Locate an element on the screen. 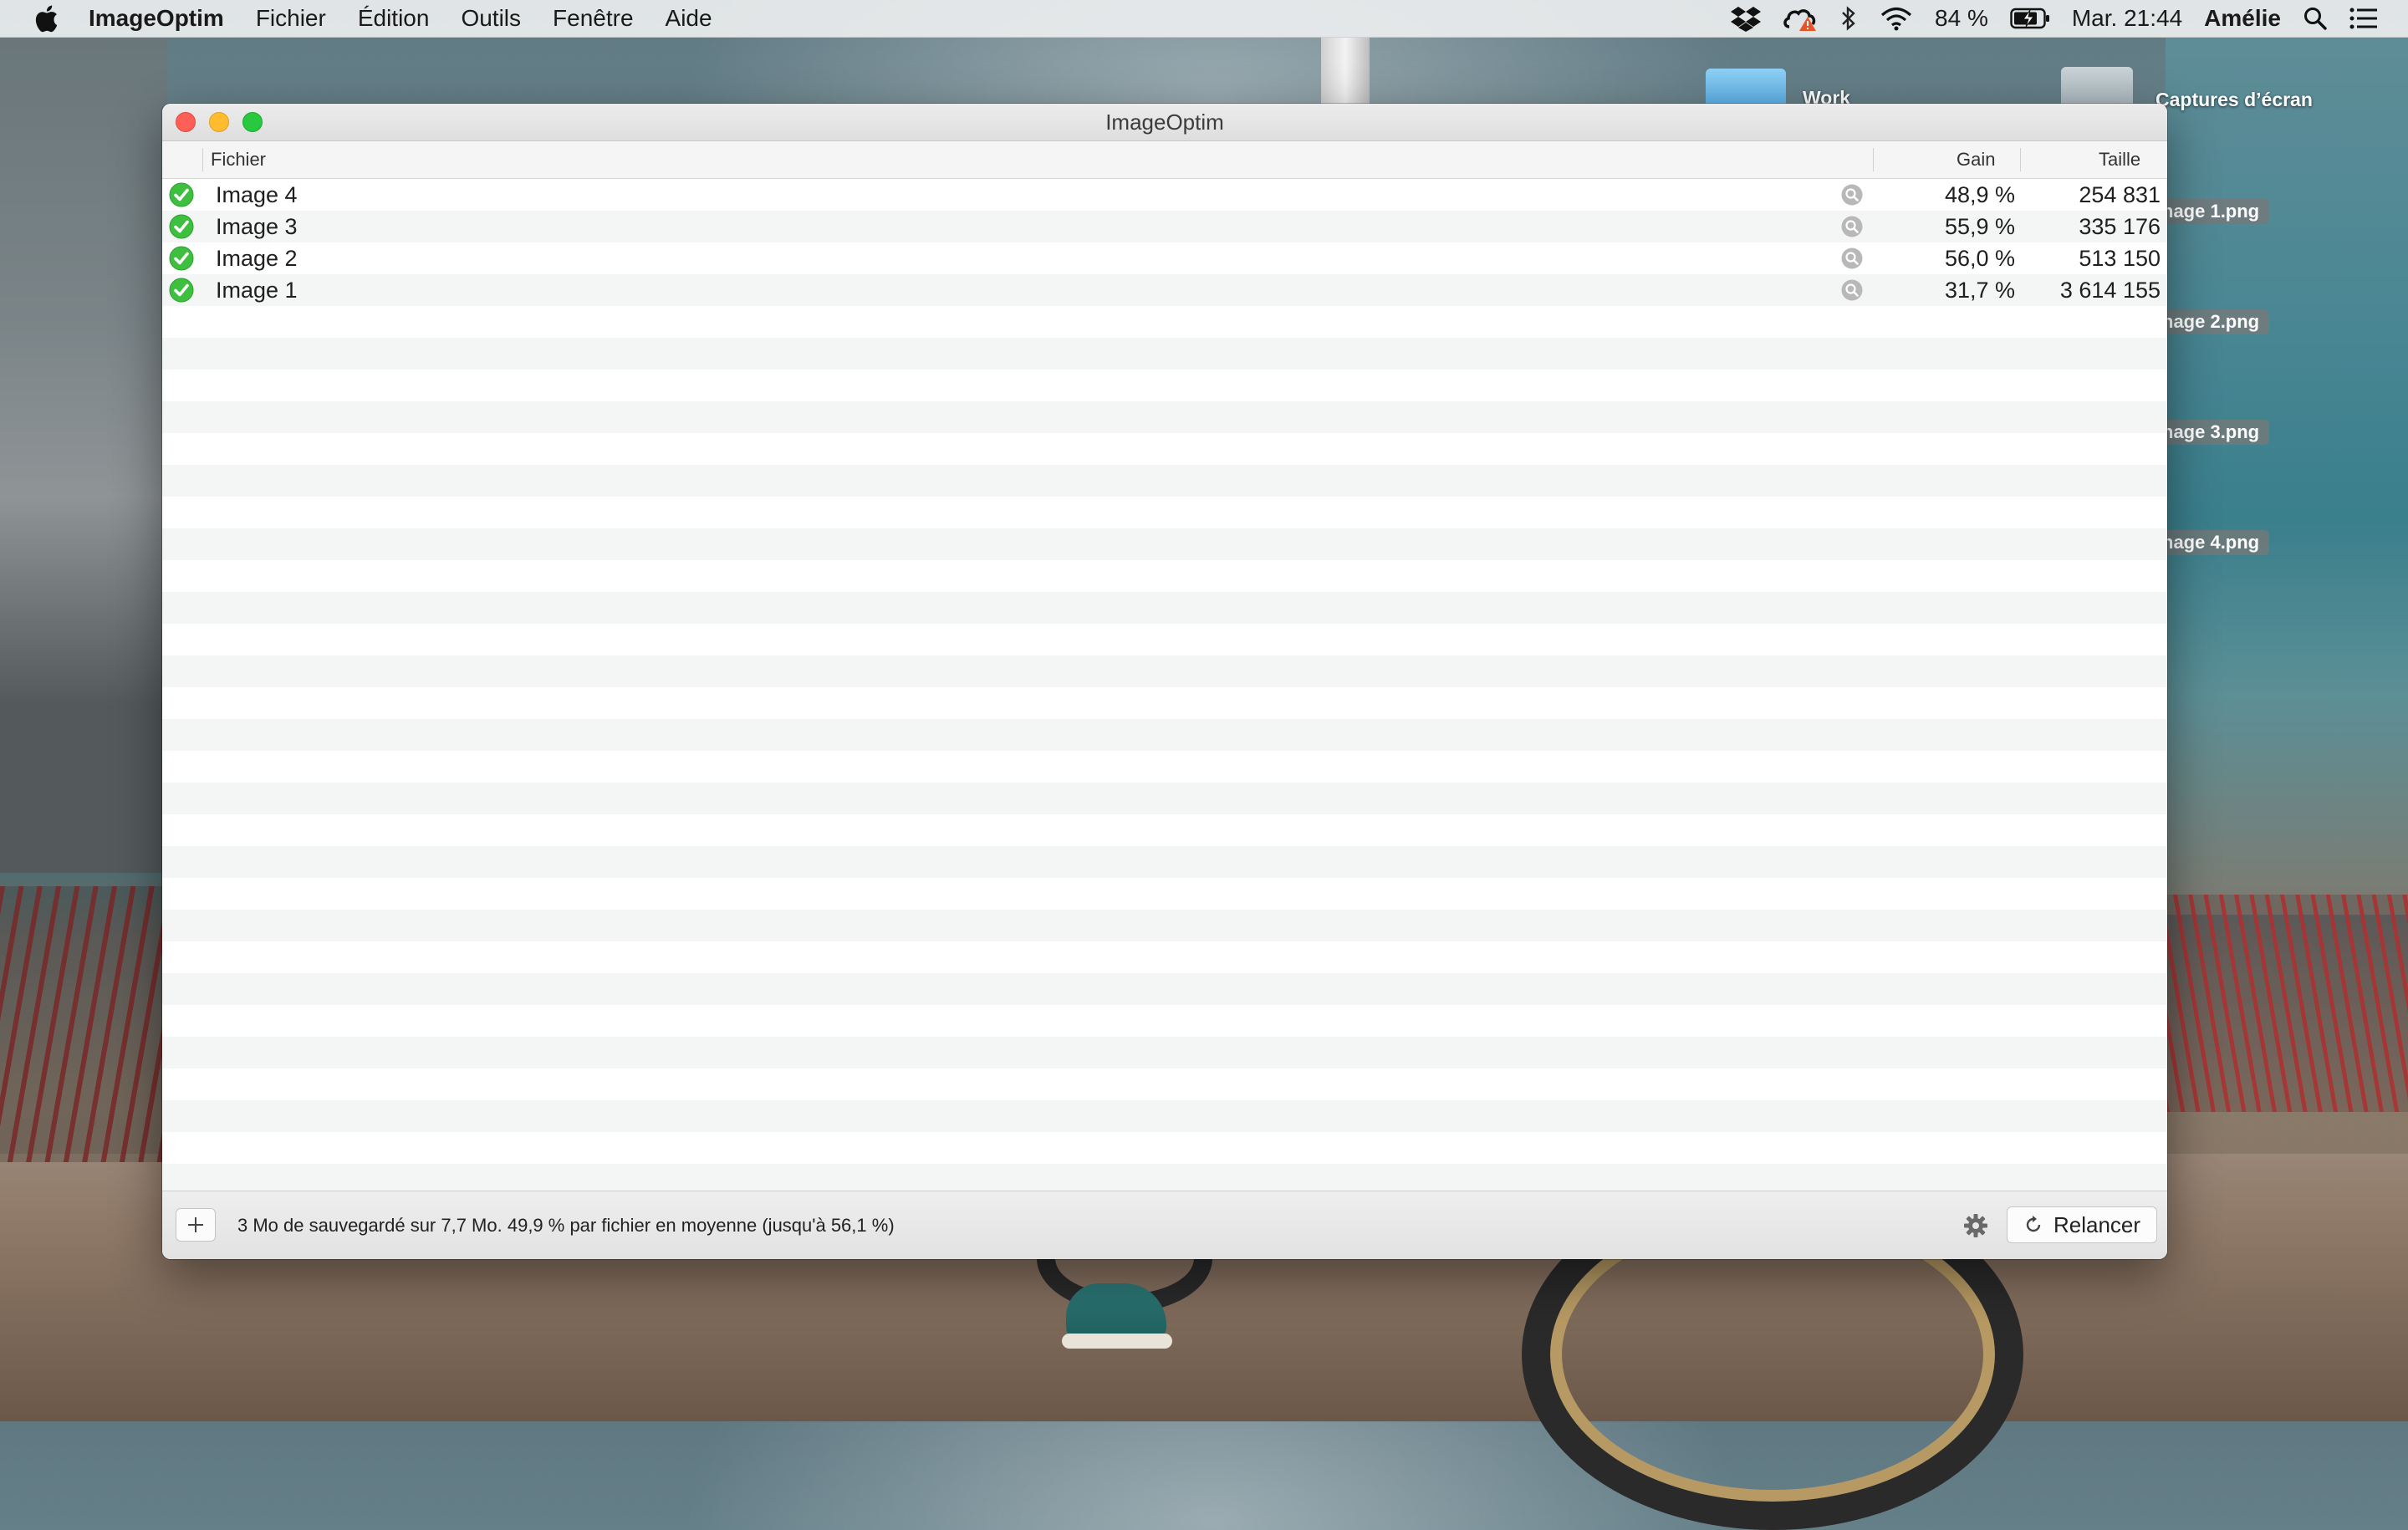 The height and width of the screenshot is (1530, 2408). file-size: 3 614 155 is located at coordinates (2110, 290).